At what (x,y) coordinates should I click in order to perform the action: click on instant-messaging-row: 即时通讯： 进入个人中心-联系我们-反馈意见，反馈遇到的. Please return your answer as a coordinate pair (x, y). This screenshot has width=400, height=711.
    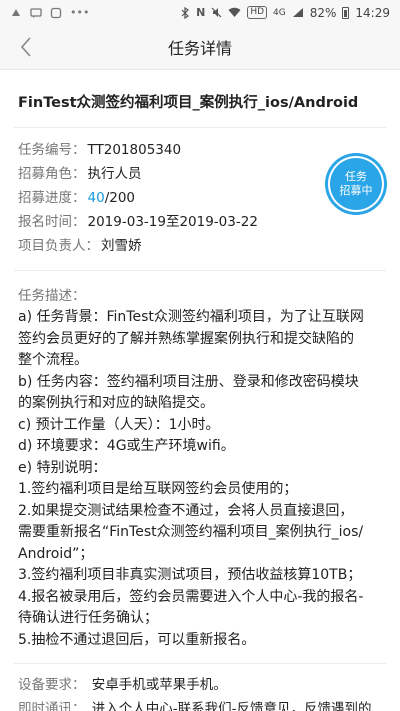
    Looking at the image, I should click on (200, 703).